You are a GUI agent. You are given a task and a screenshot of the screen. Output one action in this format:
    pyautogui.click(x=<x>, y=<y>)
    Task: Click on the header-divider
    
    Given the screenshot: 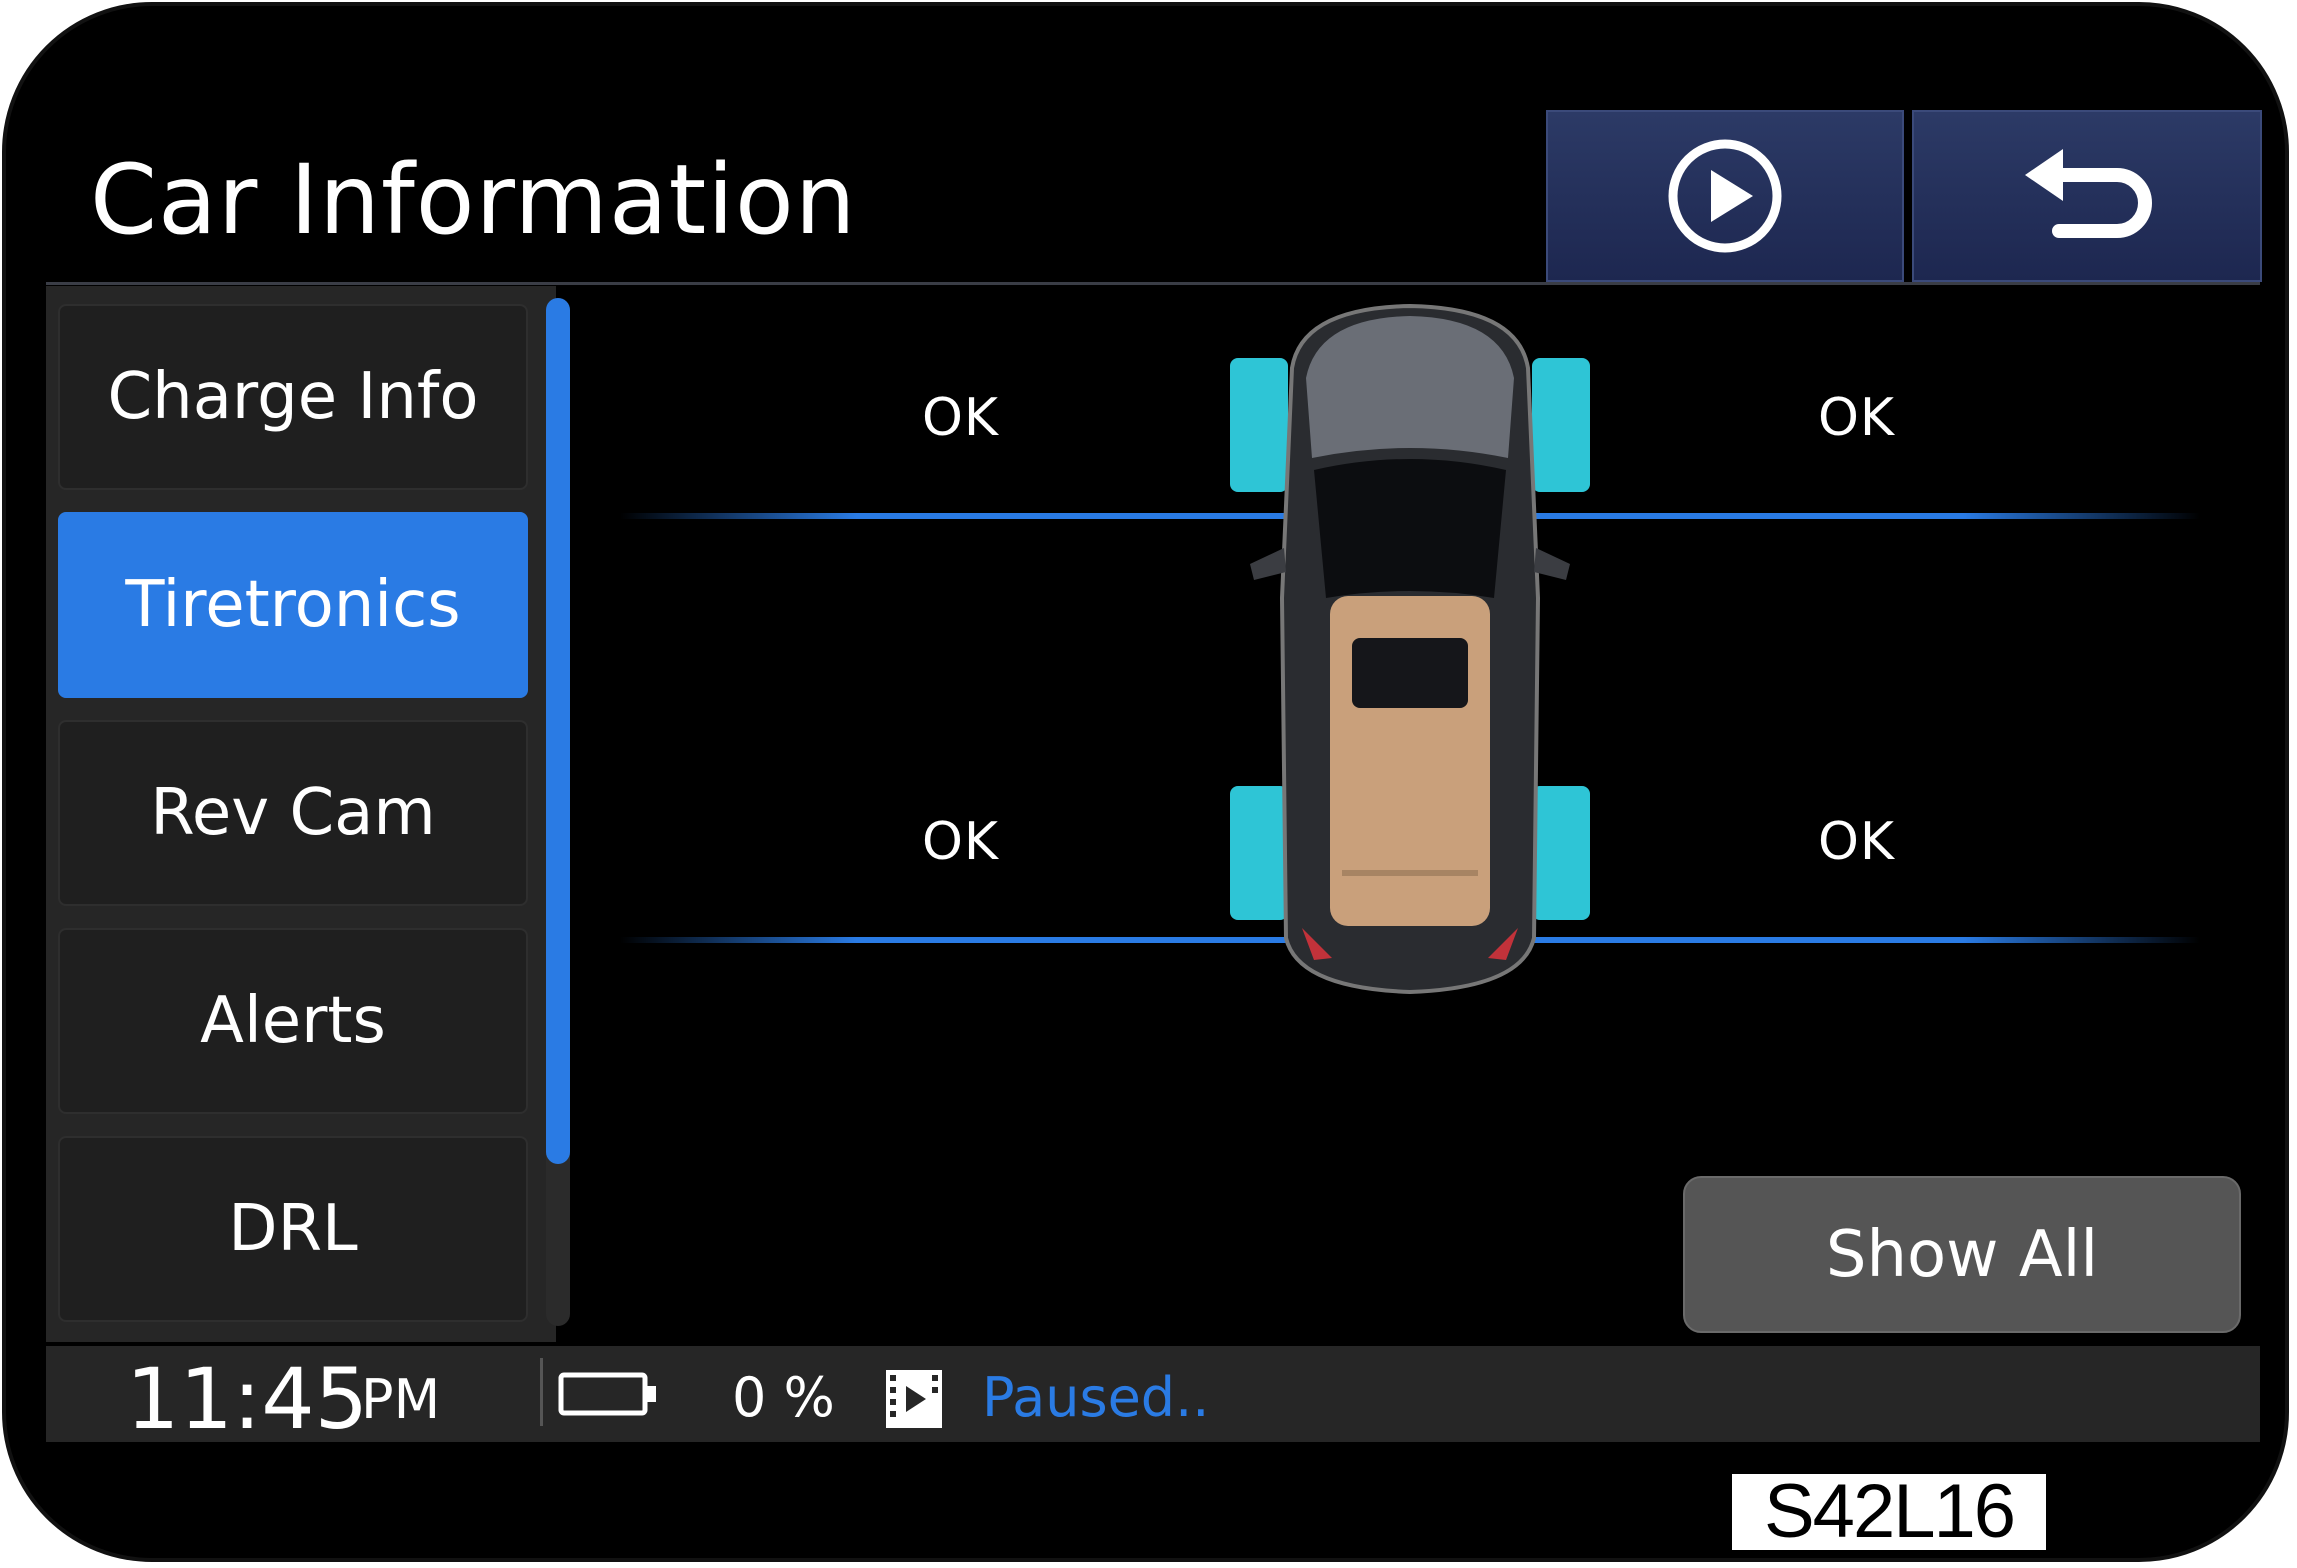 What is the action you would take?
    pyautogui.click(x=1153, y=283)
    